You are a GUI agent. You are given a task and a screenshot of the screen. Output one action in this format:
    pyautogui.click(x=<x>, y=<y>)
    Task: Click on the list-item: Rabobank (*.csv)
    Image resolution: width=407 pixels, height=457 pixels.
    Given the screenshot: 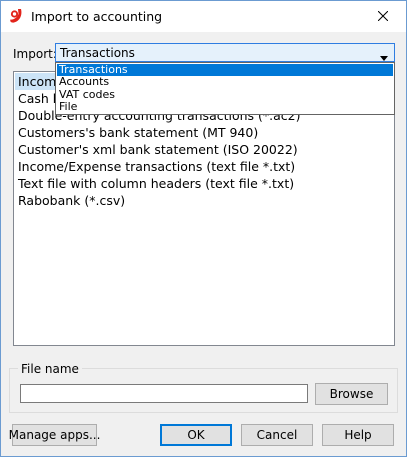 What is the action you would take?
    pyautogui.click(x=71, y=200)
    